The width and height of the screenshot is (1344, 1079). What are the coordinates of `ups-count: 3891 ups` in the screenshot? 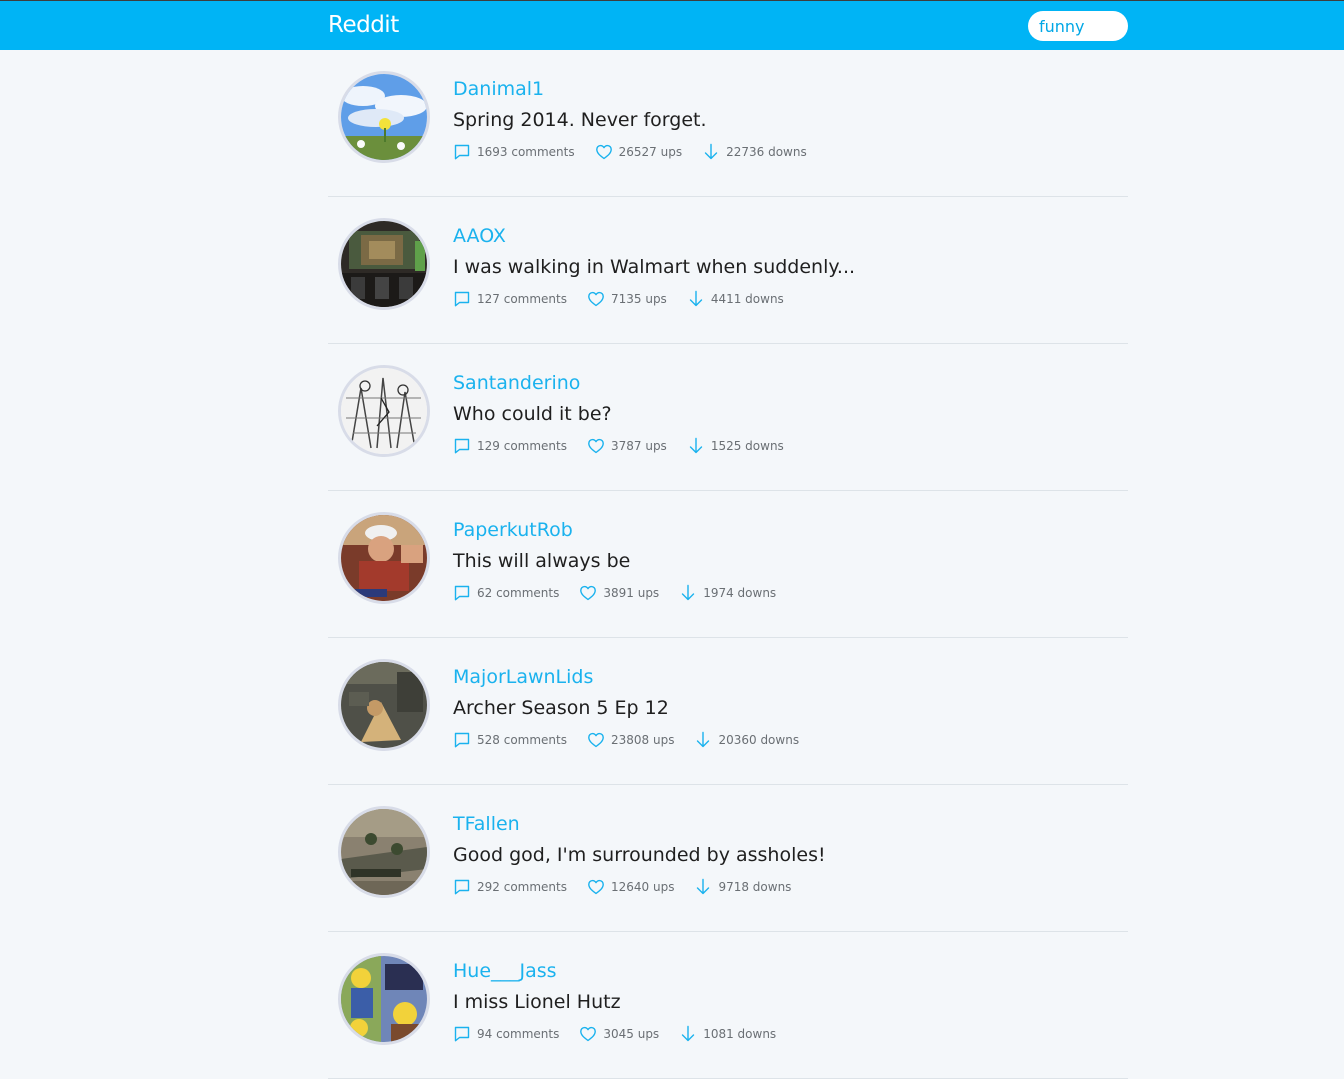 It's located at (619, 593).